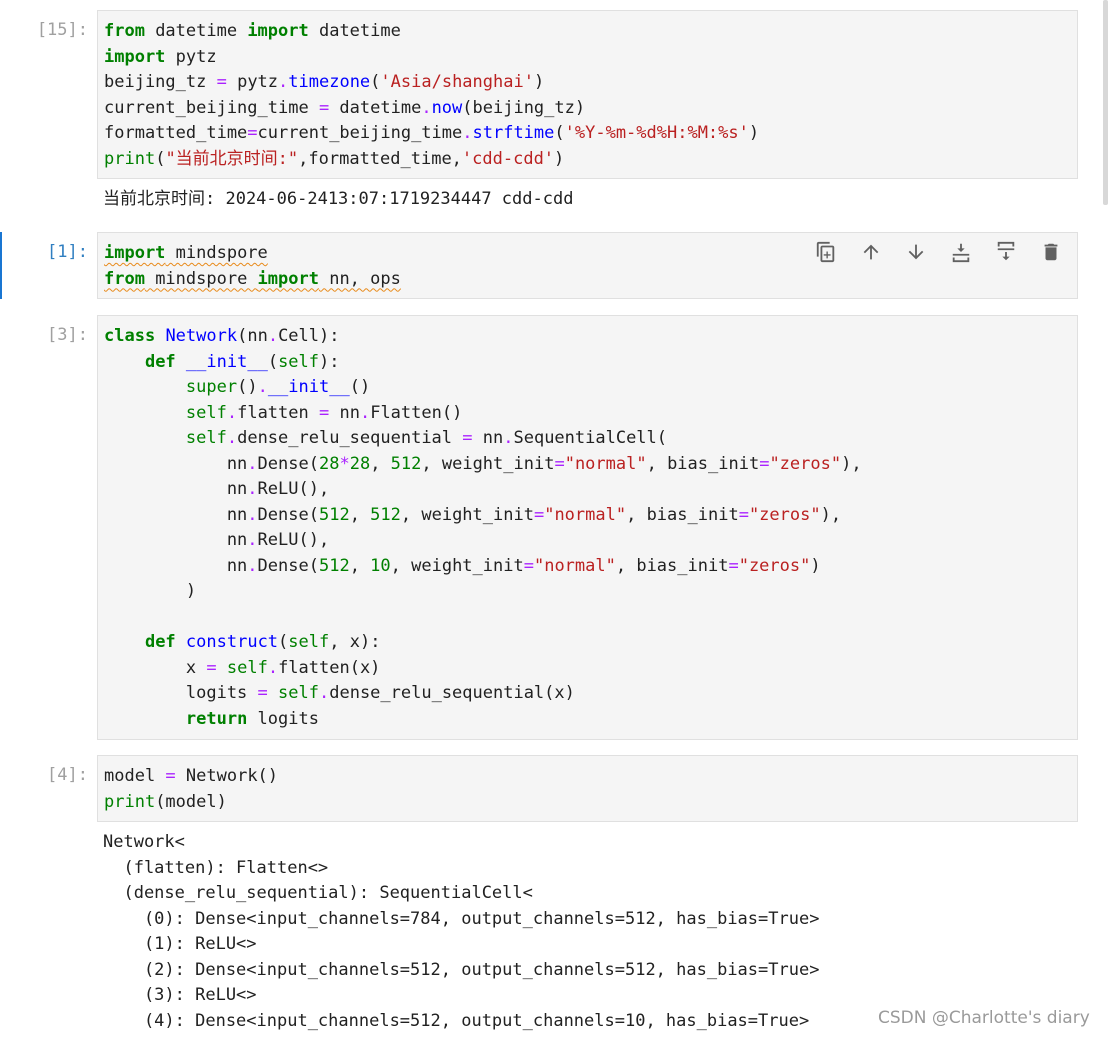 Image resolution: width=1108 pixels, height=1040 pixels. I want to click on move-down-icon, so click(916, 252).